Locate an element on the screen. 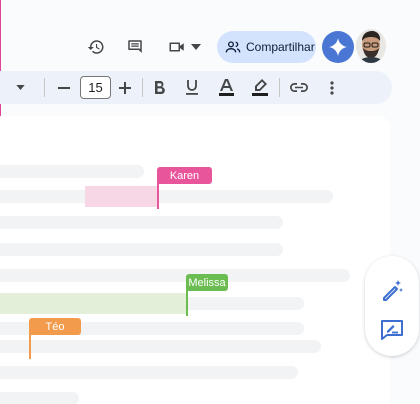 This screenshot has width=420, height=404. gemini-icon is located at coordinates (338, 47).